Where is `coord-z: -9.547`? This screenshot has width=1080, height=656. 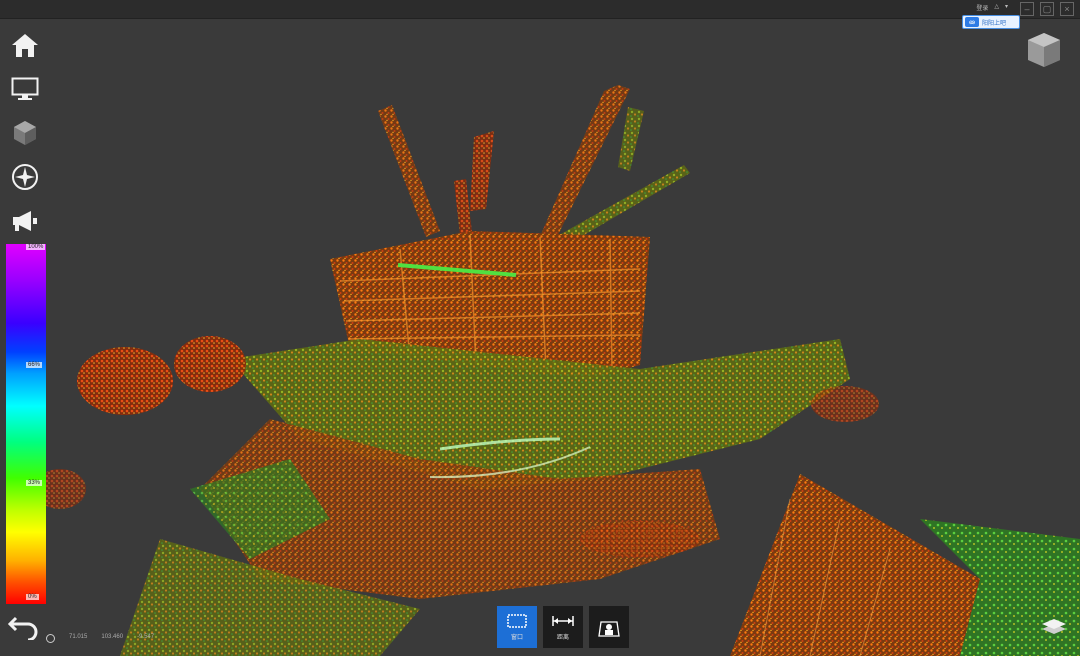 coord-z: -9.547 is located at coordinates (146, 637).